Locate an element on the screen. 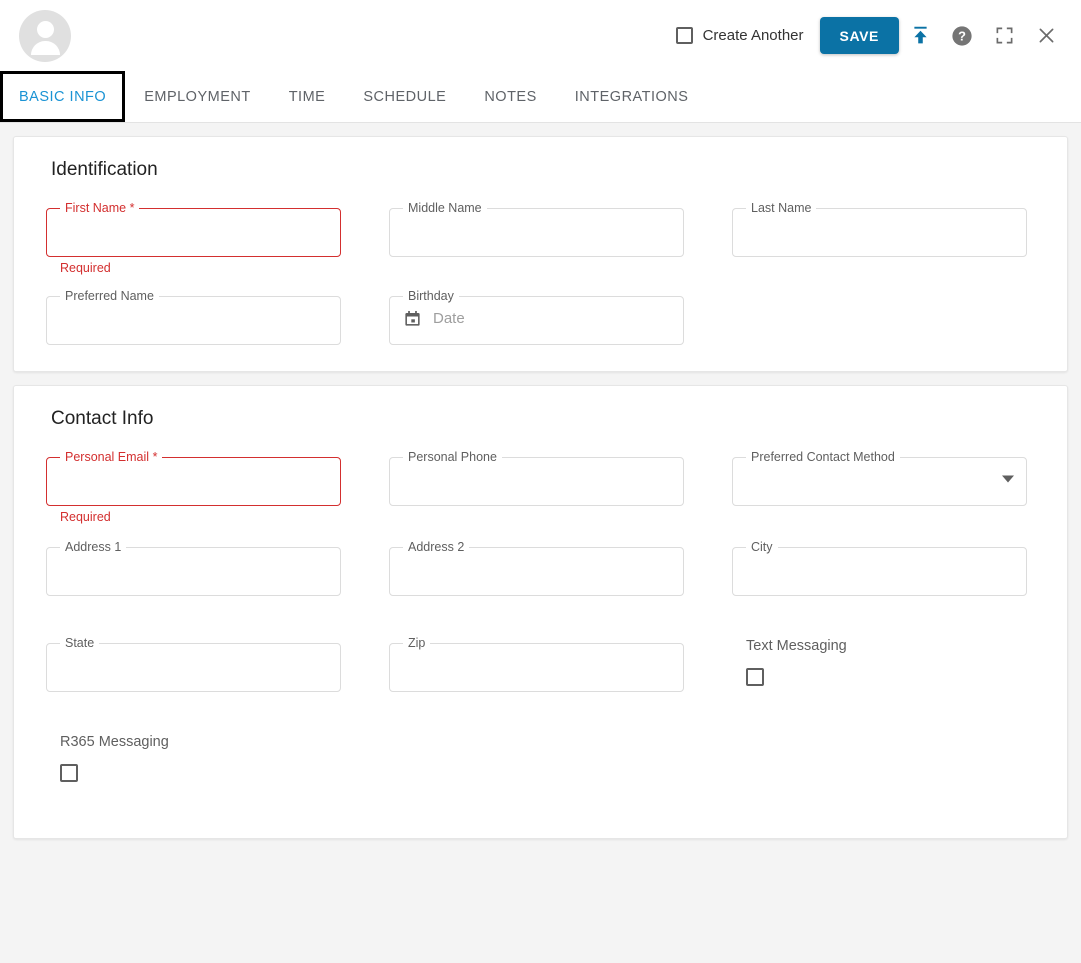 The height and width of the screenshot is (963, 1081). contact-row-2: Address 1 Address 2 City is located at coordinates (540, 568).